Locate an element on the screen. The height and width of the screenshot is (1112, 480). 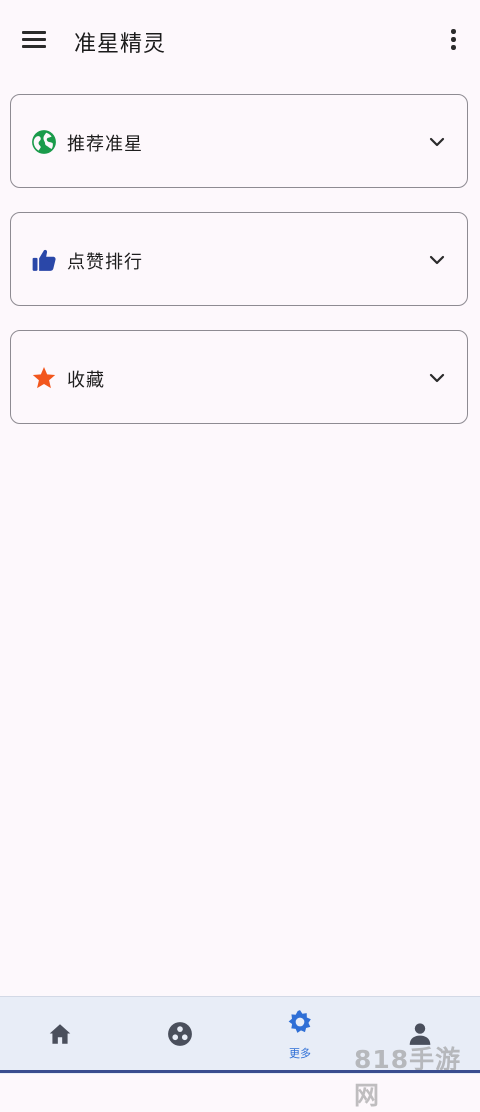
star-icon is located at coordinates (44, 377).